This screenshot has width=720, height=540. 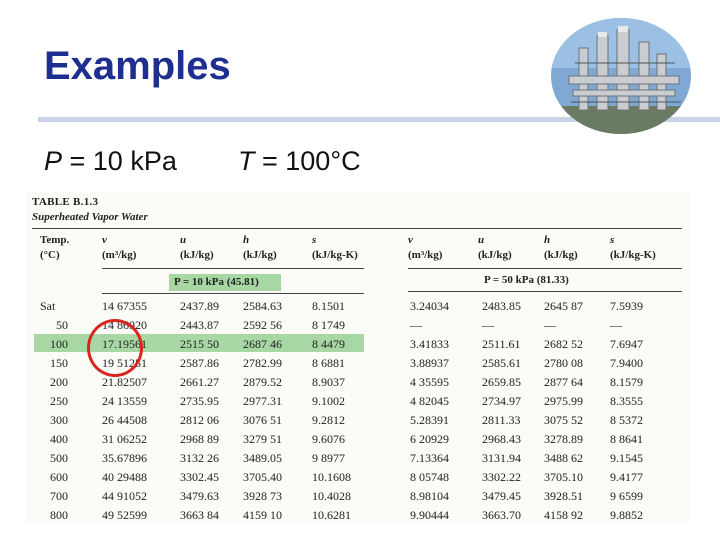 I want to click on value-cell: 5.28391, so click(x=429, y=420).